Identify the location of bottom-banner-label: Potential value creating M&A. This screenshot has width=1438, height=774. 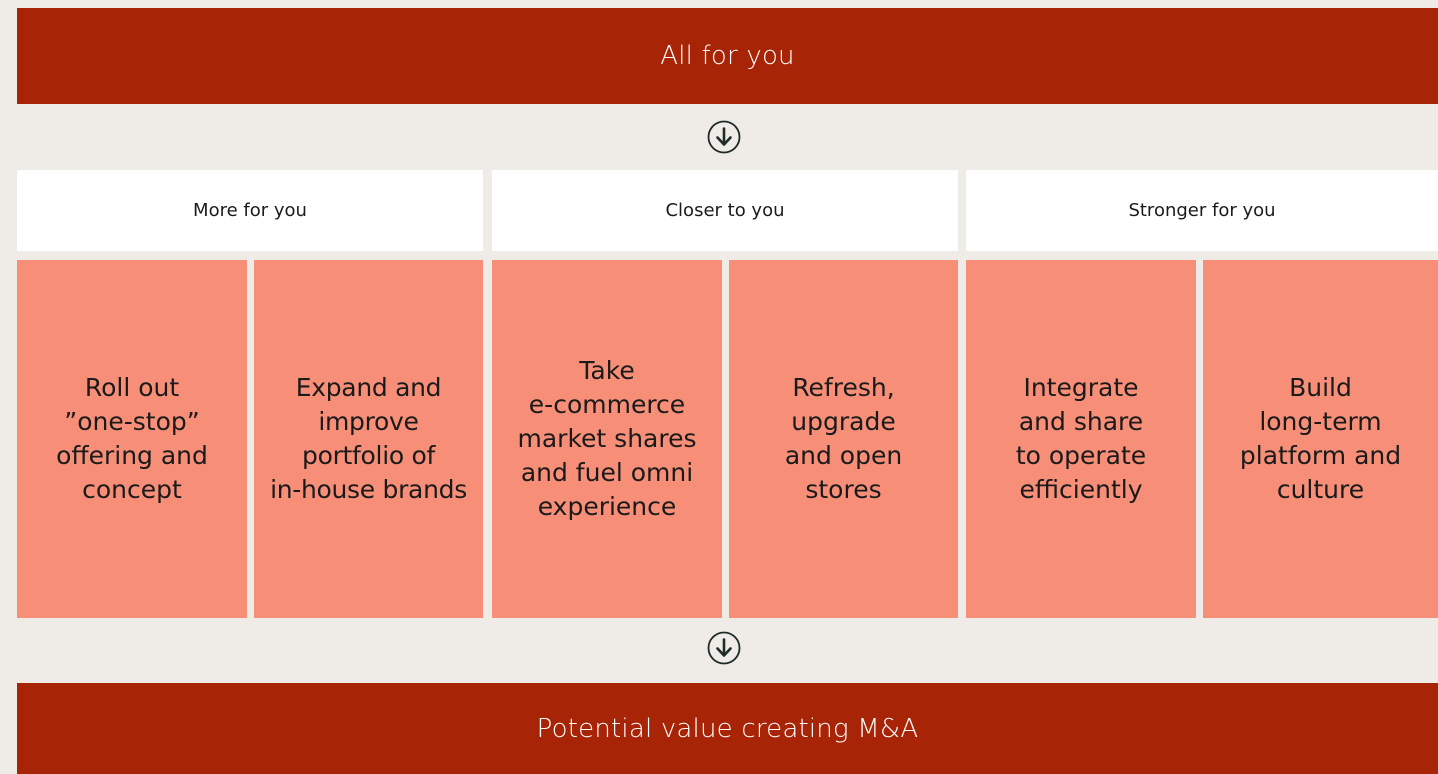
(727, 728).